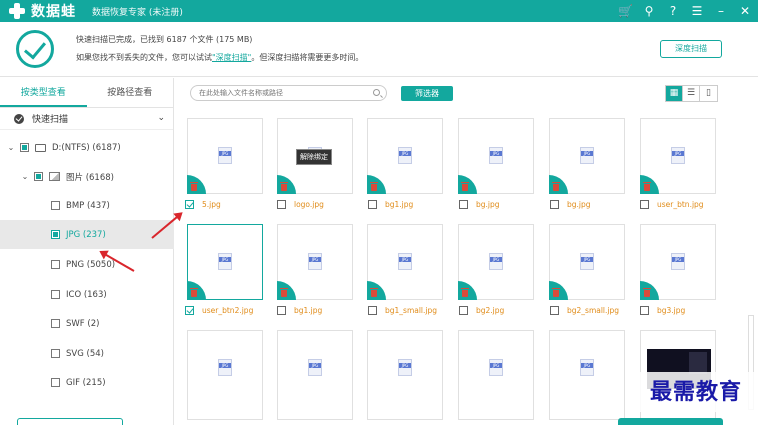 The width and height of the screenshot is (758, 425). I want to click on grid-view-icon: ▦, so click(674, 93).